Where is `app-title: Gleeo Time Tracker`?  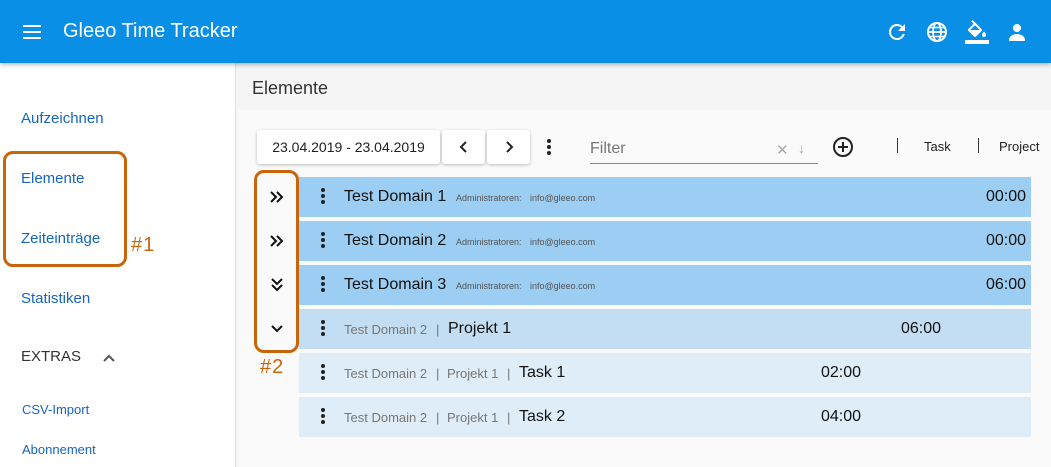 app-title: Gleeo Time Tracker is located at coordinates (150, 31).